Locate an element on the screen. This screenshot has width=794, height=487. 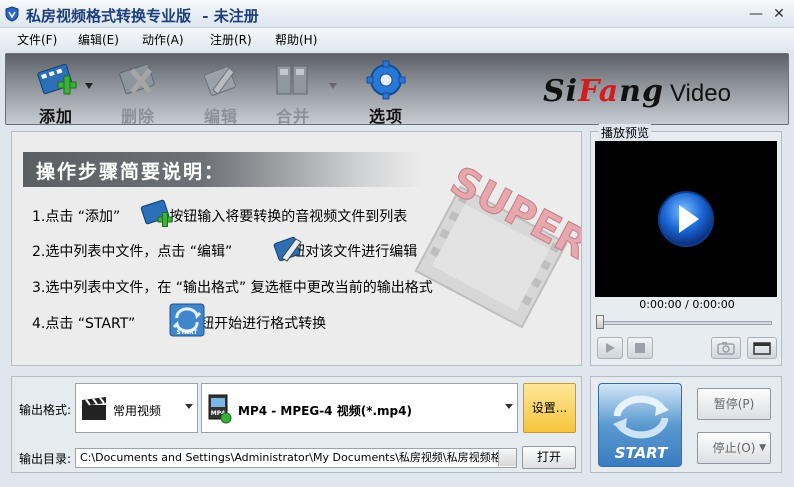
format-dropdown-arrow-icon is located at coordinates (509, 406).